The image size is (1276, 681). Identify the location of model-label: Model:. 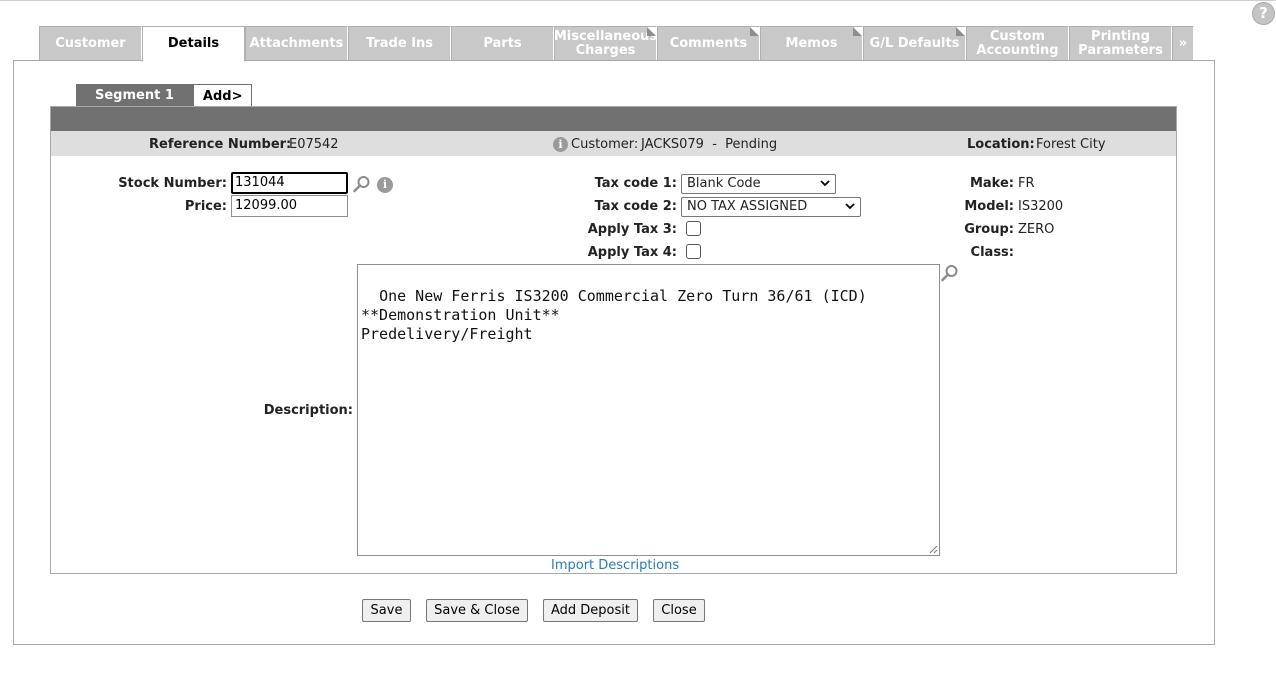
(989, 206).